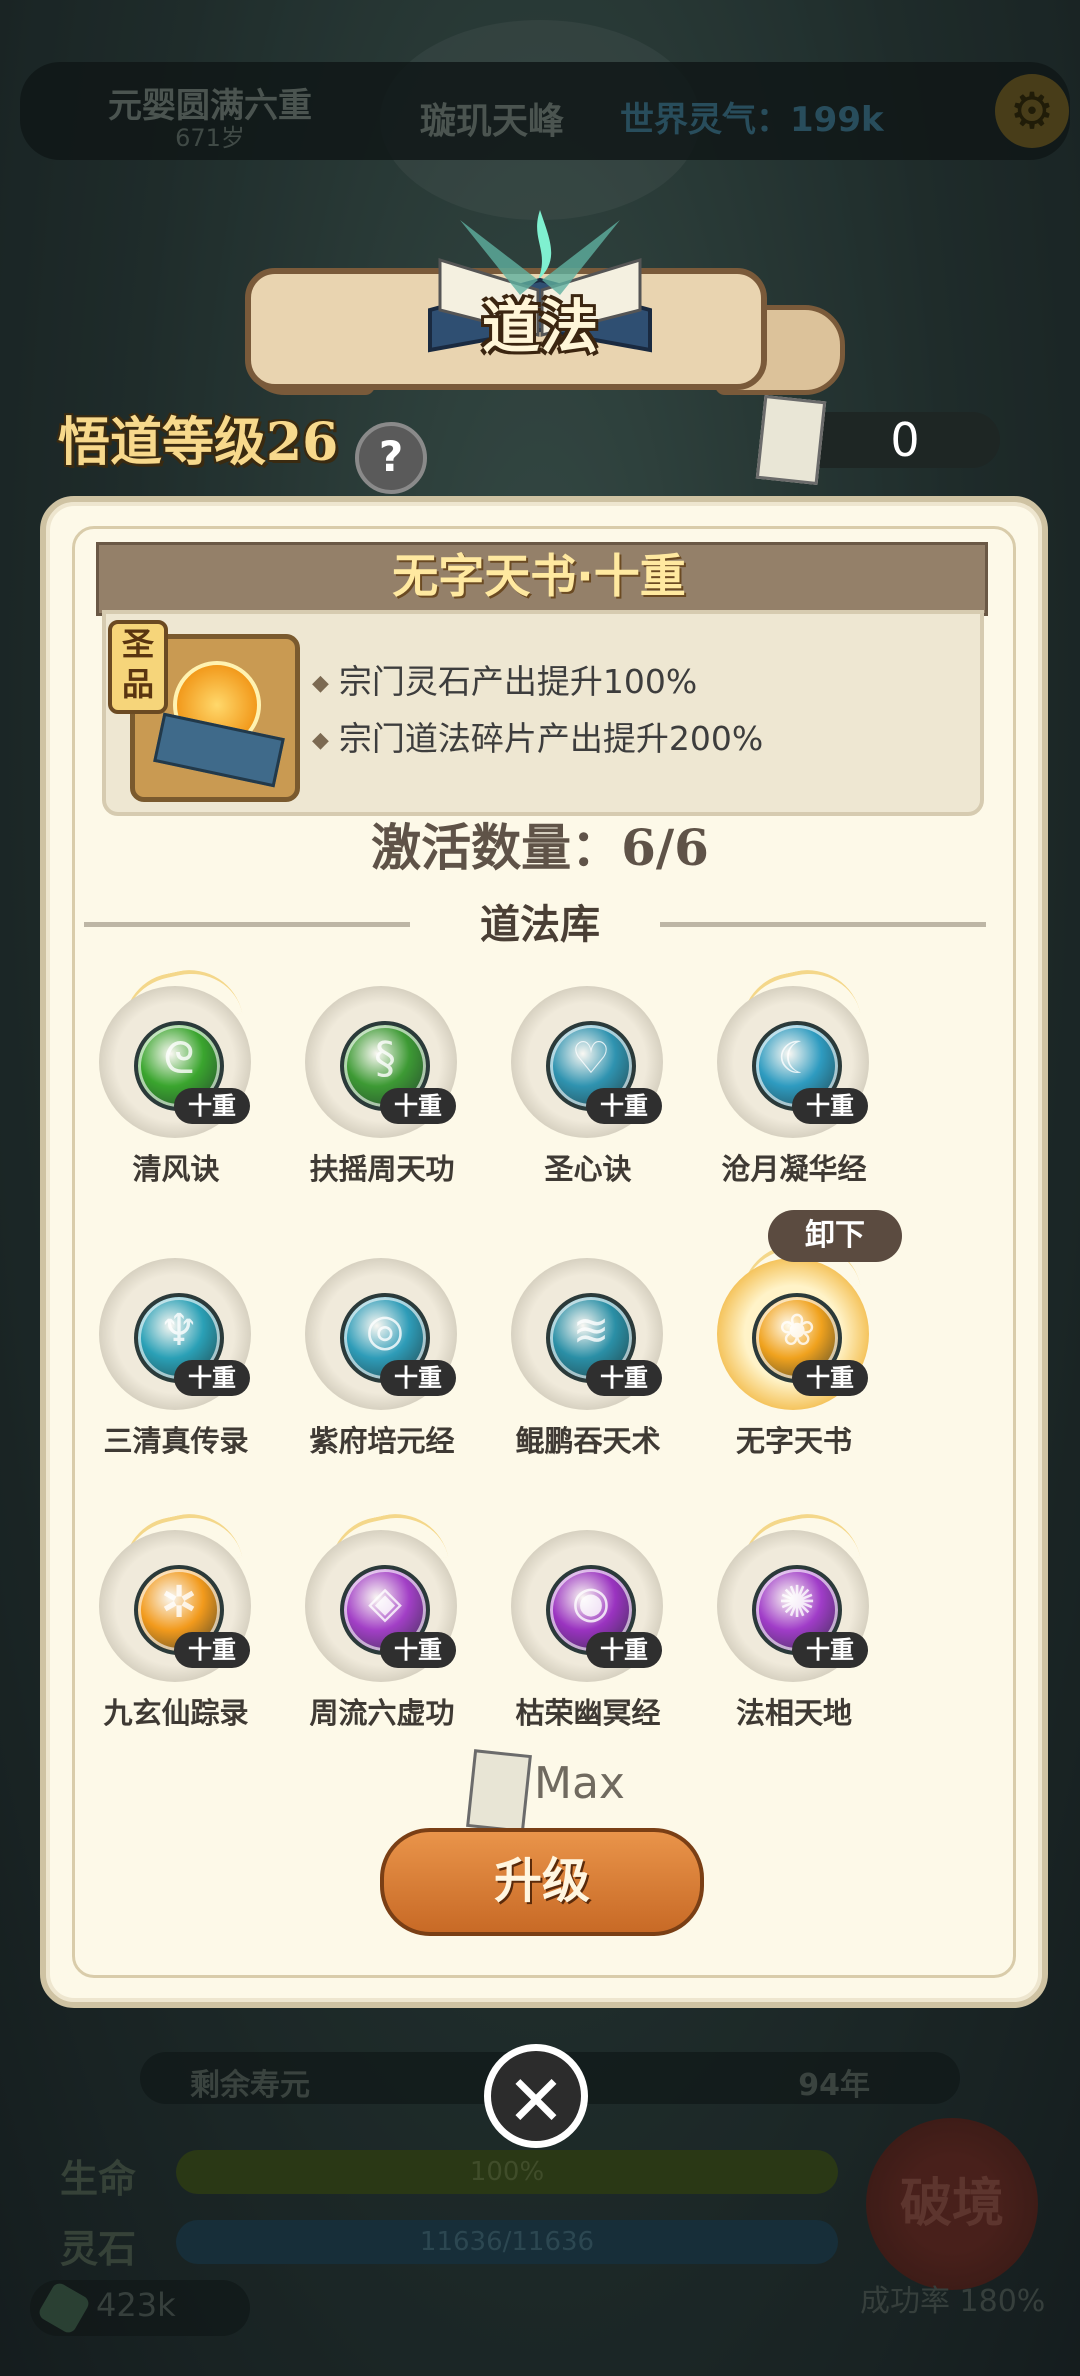 This screenshot has height=2376, width=1080. I want to click on tome-icon, so click(219, 750).